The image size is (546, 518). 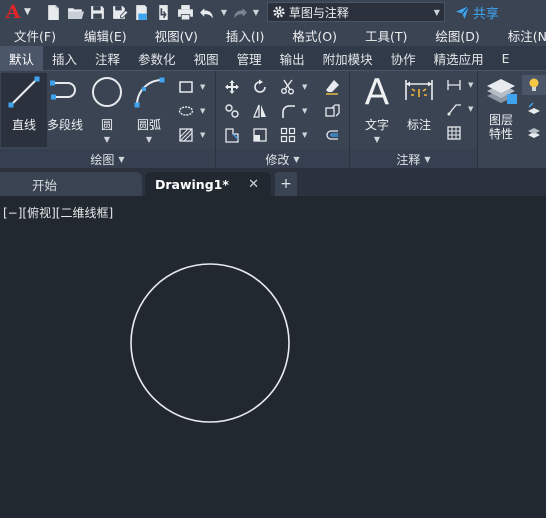 What do you see at coordinates (314, 35) in the screenshot?
I see `menu-format: 格式(O)` at bounding box center [314, 35].